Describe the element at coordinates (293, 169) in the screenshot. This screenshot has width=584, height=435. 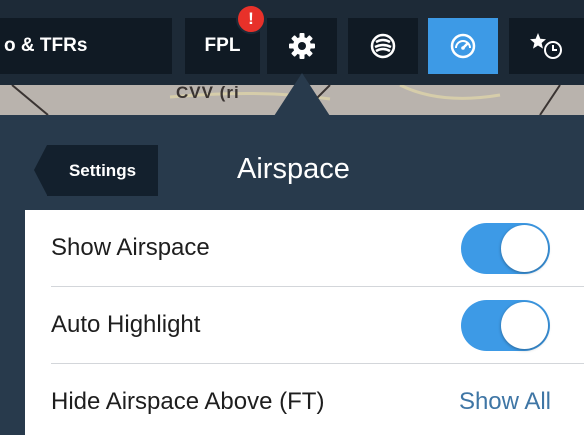
I see `popover-title: Airspace` at that location.